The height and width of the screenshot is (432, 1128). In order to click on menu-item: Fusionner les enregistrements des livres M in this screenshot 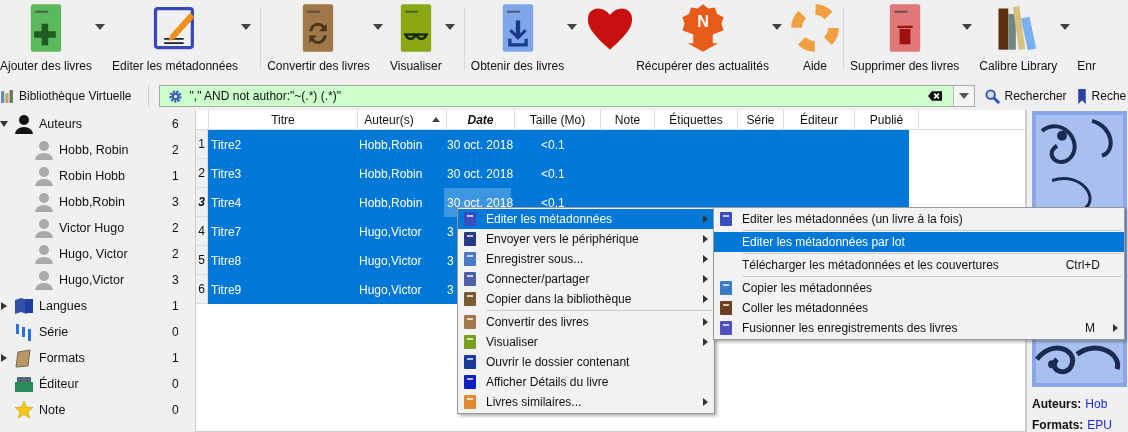, I will do `click(919, 328)`.